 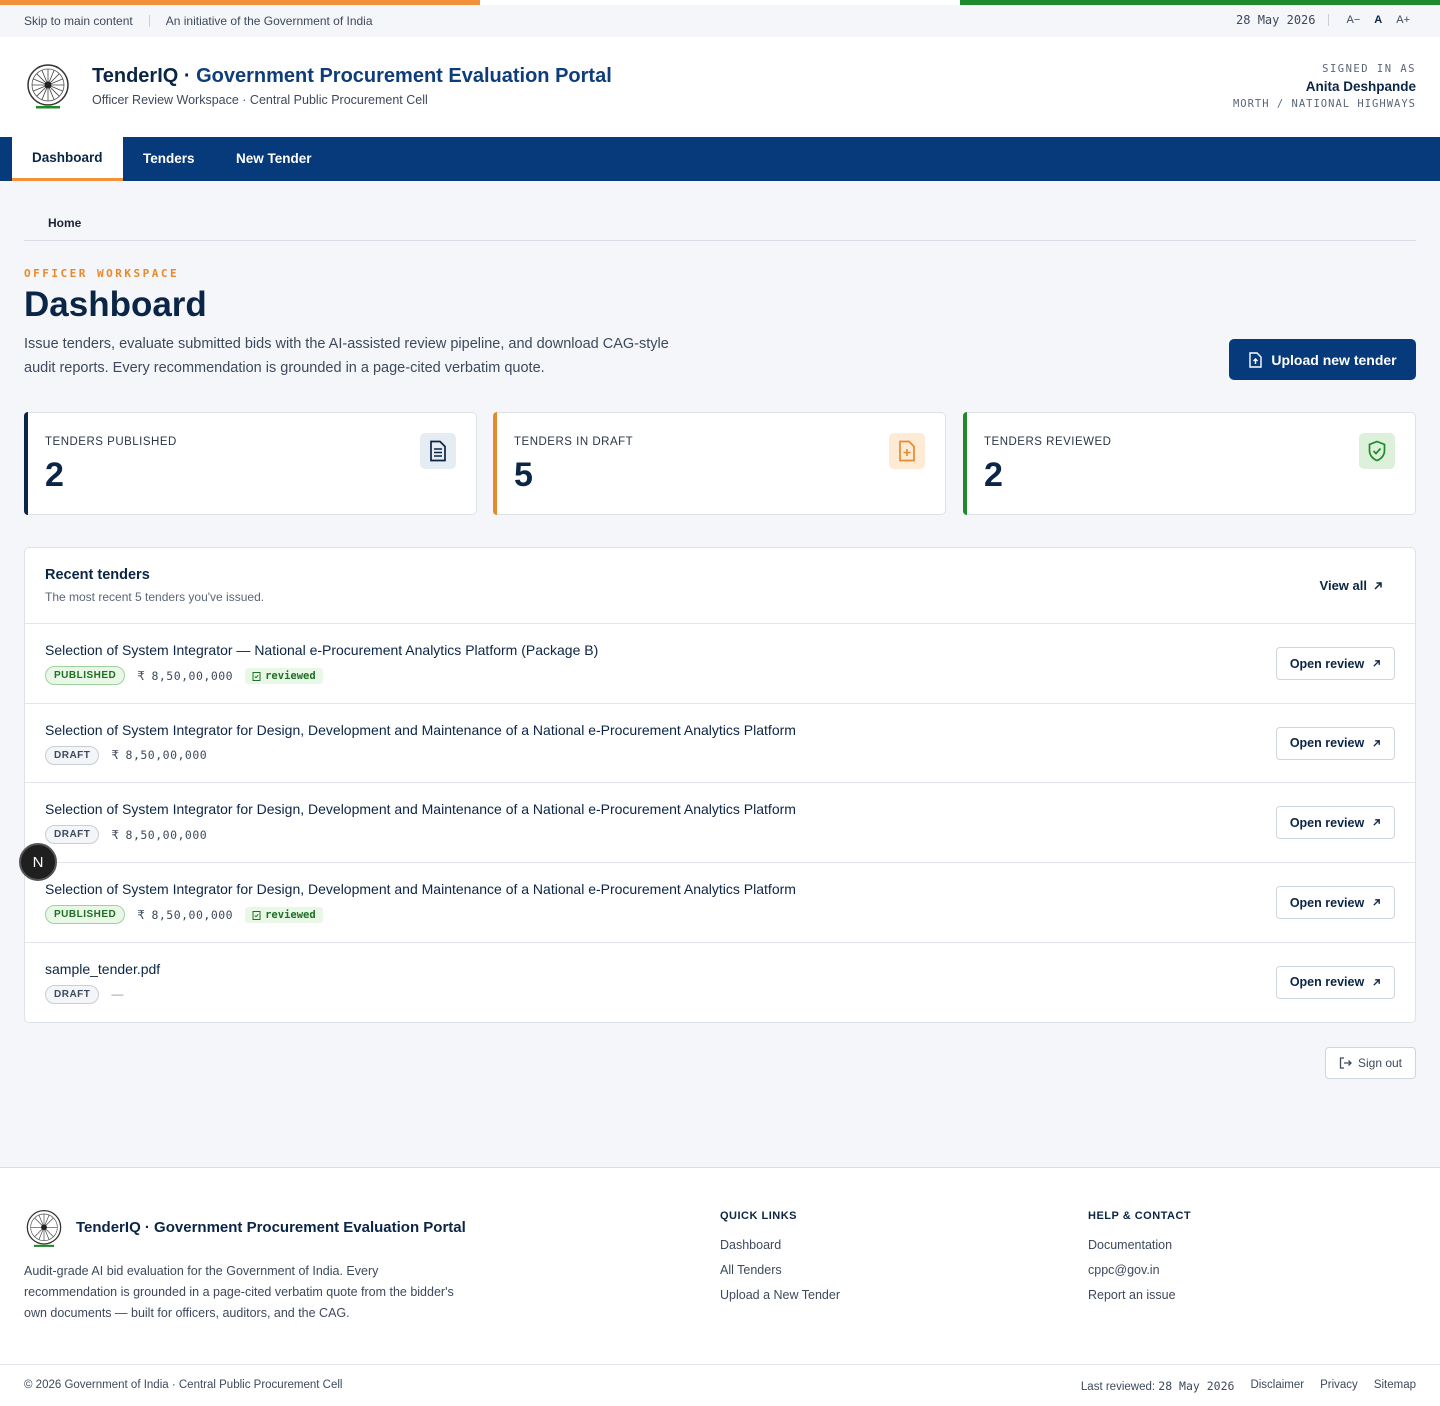 I want to click on footer-link-documentation: Documentation, so click(x=1139, y=1245).